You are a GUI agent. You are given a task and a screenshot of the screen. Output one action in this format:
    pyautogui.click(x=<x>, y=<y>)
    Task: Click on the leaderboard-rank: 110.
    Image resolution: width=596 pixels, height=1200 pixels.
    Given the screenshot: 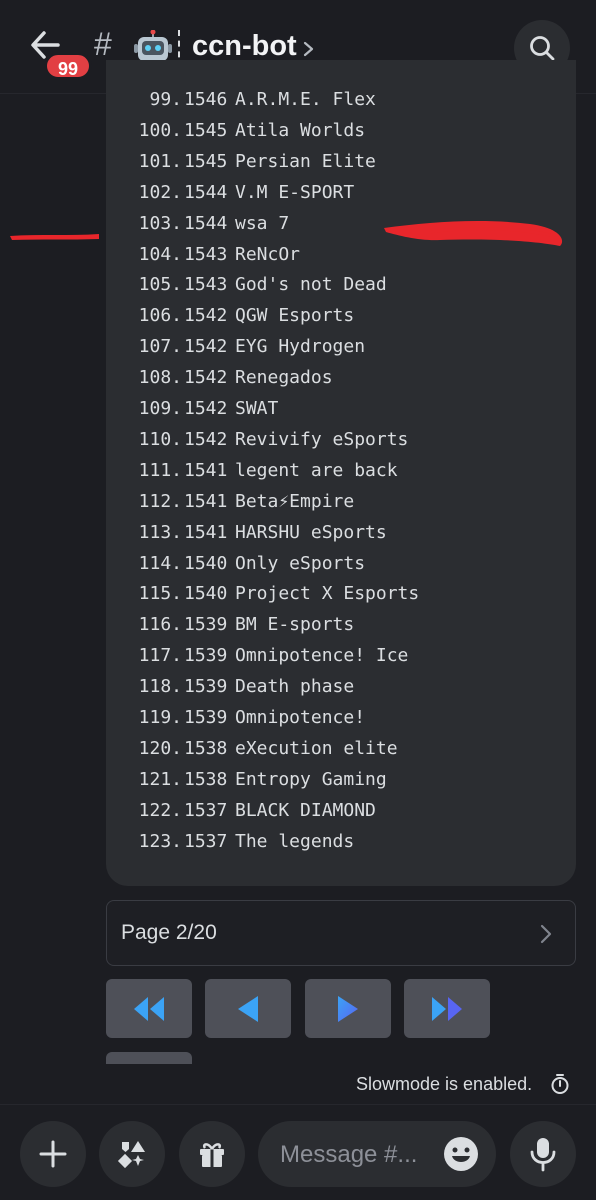 What is the action you would take?
    pyautogui.click(x=160, y=439)
    